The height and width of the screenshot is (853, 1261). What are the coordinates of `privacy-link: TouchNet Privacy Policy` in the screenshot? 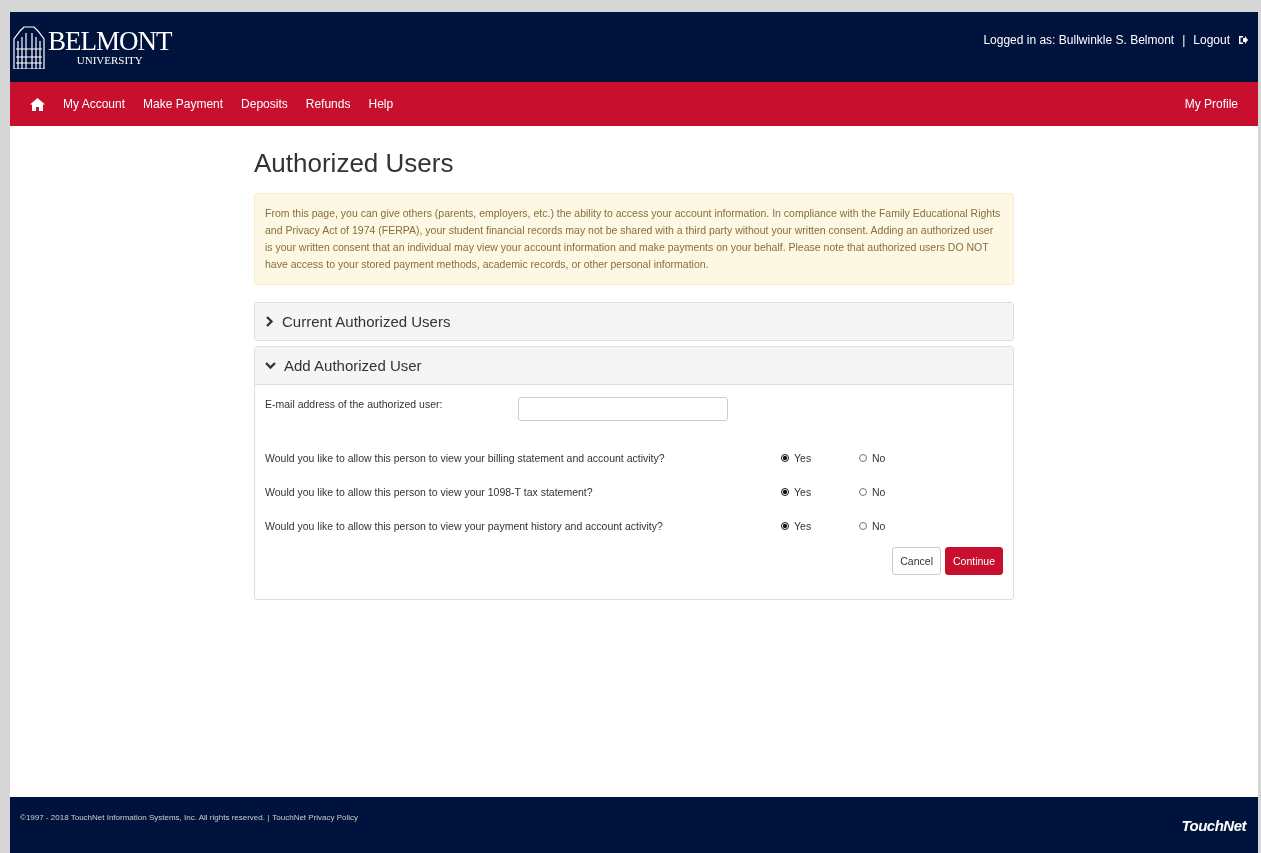 It's located at (315, 817).